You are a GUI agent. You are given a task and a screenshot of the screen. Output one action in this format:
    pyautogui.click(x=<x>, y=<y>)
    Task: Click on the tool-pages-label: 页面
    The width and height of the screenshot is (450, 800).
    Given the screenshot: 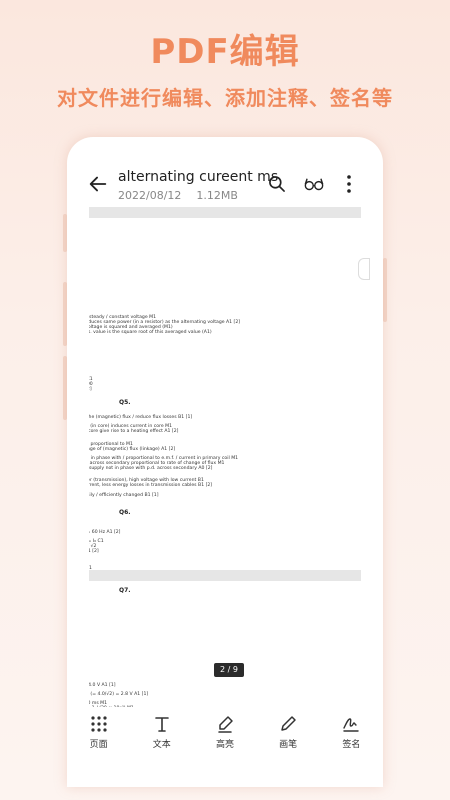 What is the action you would take?
    pyautogui.click(x=98, y=745)
    